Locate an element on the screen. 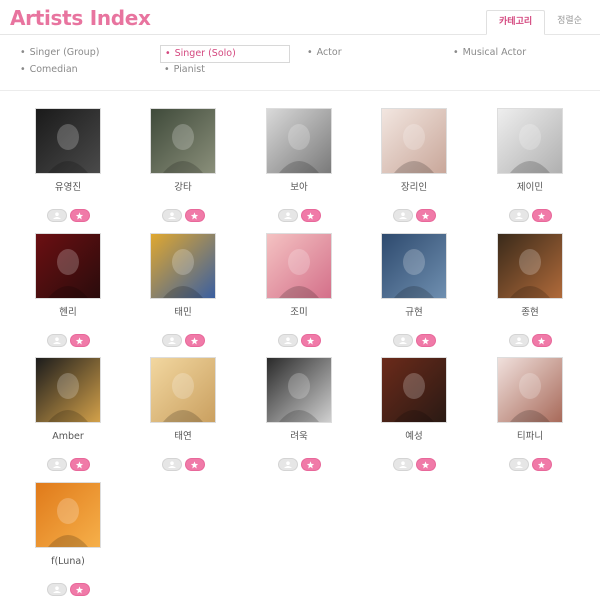 Image resolution: width=600 pixels, height=596 pixels. artist-name: 장리인 is located at coordinates (414, 187).